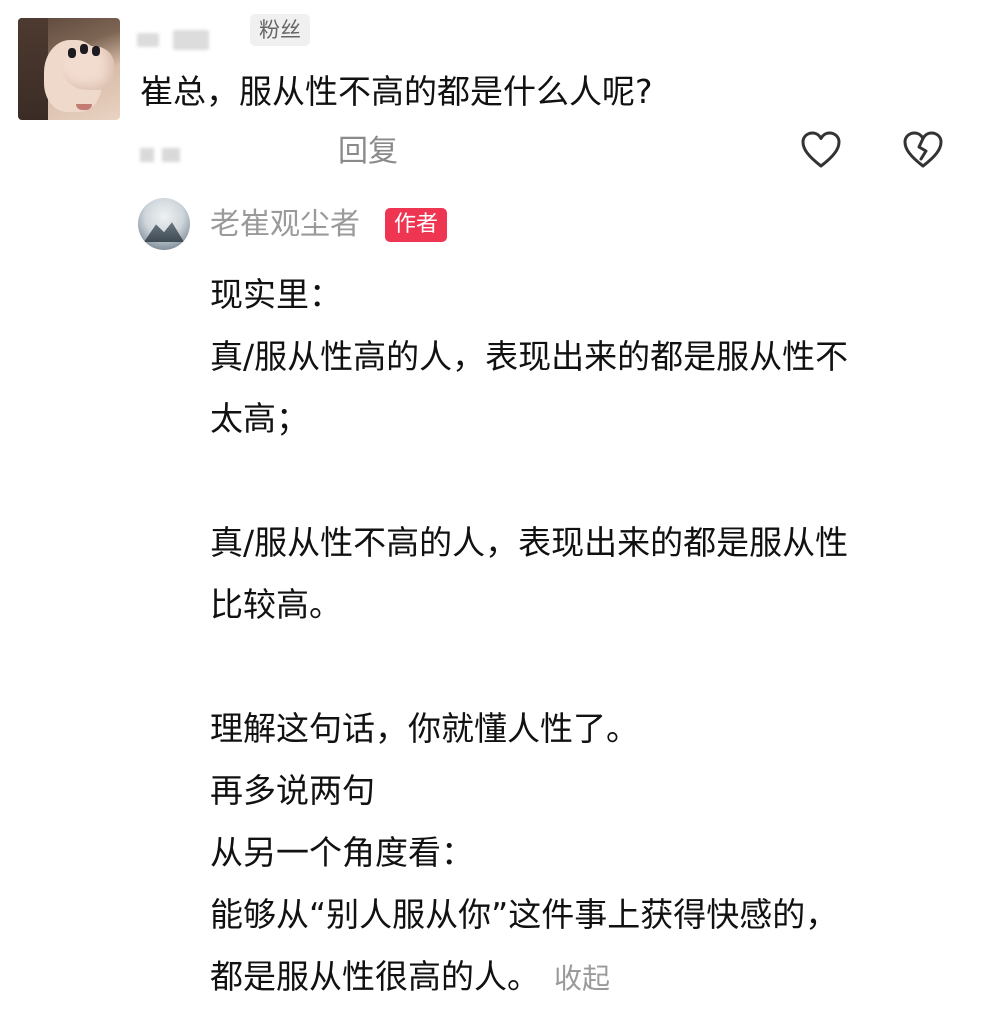 Image resolution: width=983 pixels, height=1010 pixels. I want to click on commenter-name-redacted, so click(193, 40).